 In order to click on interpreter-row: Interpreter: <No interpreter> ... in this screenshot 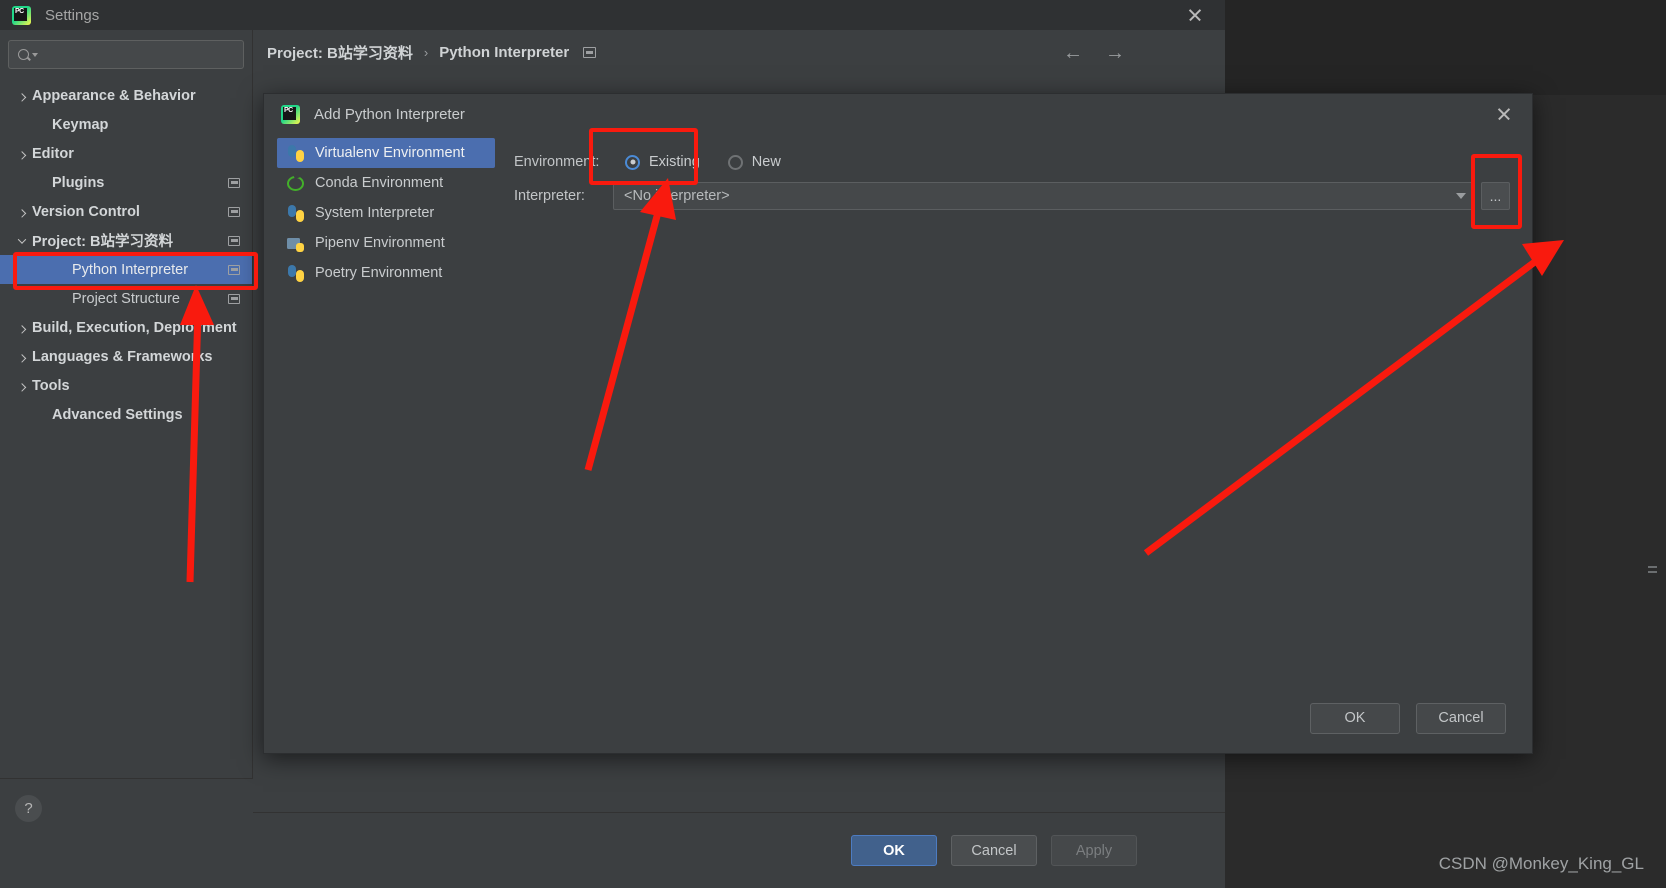, I will do `click(1023, 196)`.